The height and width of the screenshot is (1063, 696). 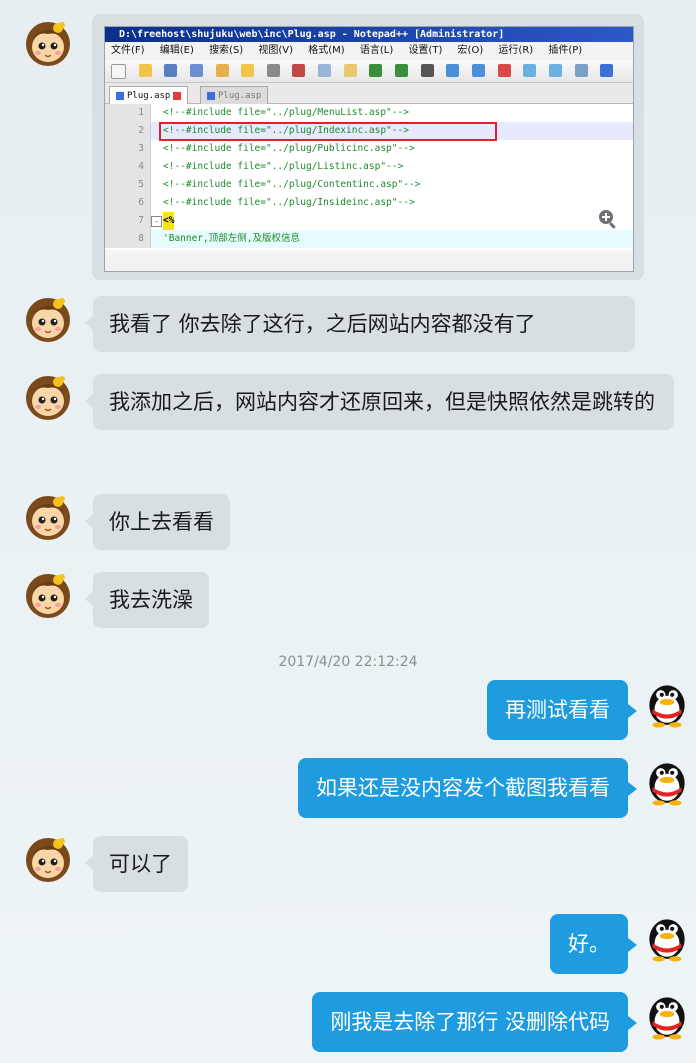 I want to click on para-icon, so click(x=607, y=70).